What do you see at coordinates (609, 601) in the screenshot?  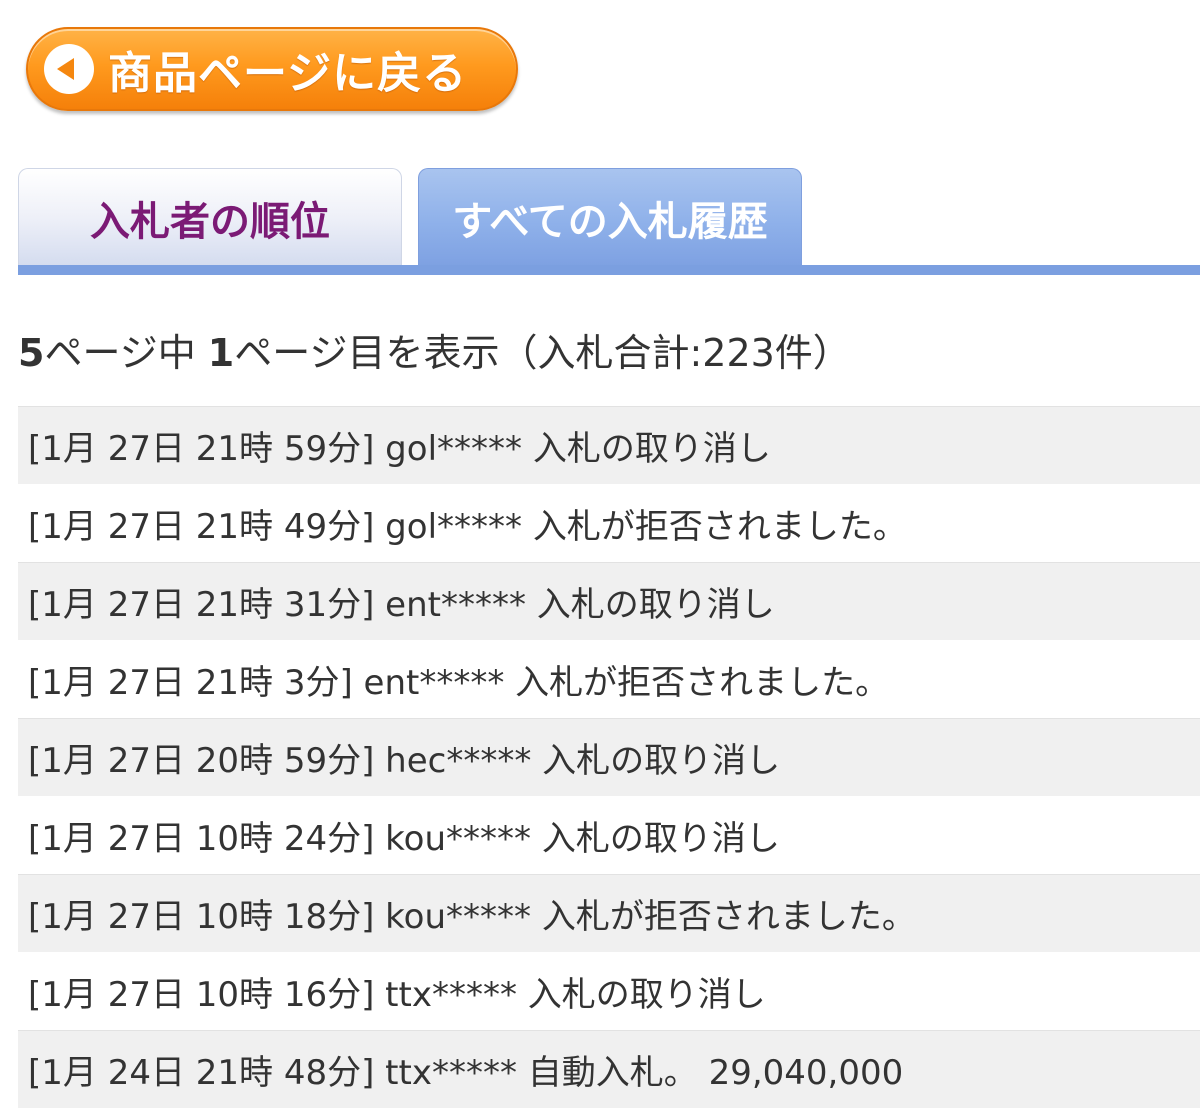 I see `history-row: [1月 27日 21時 31分] ent***** 入札の取り消し` at bounding box center [609, 601].